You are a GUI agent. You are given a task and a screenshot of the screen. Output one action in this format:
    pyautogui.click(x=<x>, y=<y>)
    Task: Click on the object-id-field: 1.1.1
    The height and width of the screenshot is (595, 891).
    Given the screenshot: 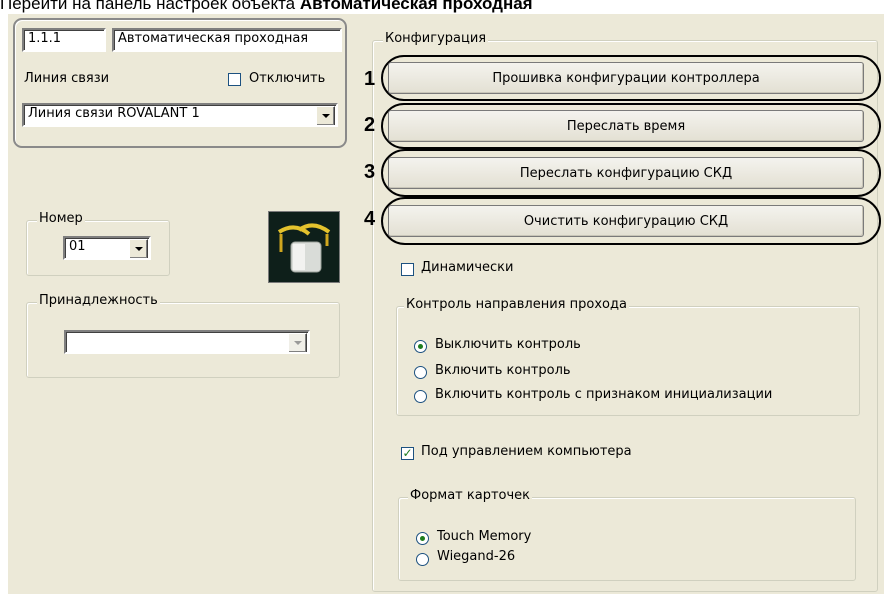 What is the action you would take?
    pyautogui.click(x=64, y=40)
    